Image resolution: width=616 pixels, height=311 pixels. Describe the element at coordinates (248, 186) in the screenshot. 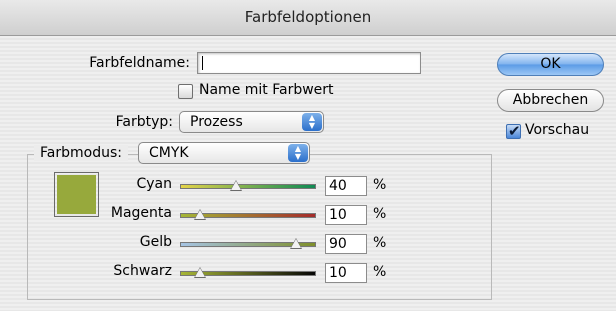

I see `cyan-slider-track` at that location.